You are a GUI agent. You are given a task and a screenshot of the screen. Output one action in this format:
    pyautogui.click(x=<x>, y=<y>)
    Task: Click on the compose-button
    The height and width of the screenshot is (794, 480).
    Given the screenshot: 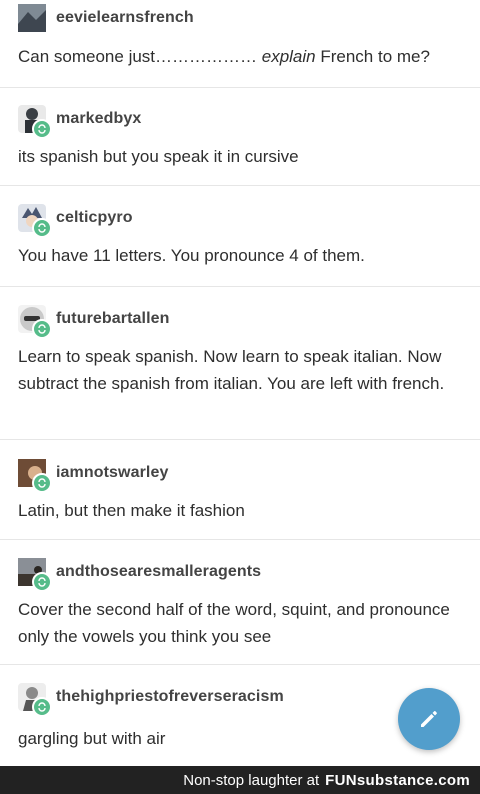 What is the action you would take?
    pyautogui.click(x=429, y=719)
    